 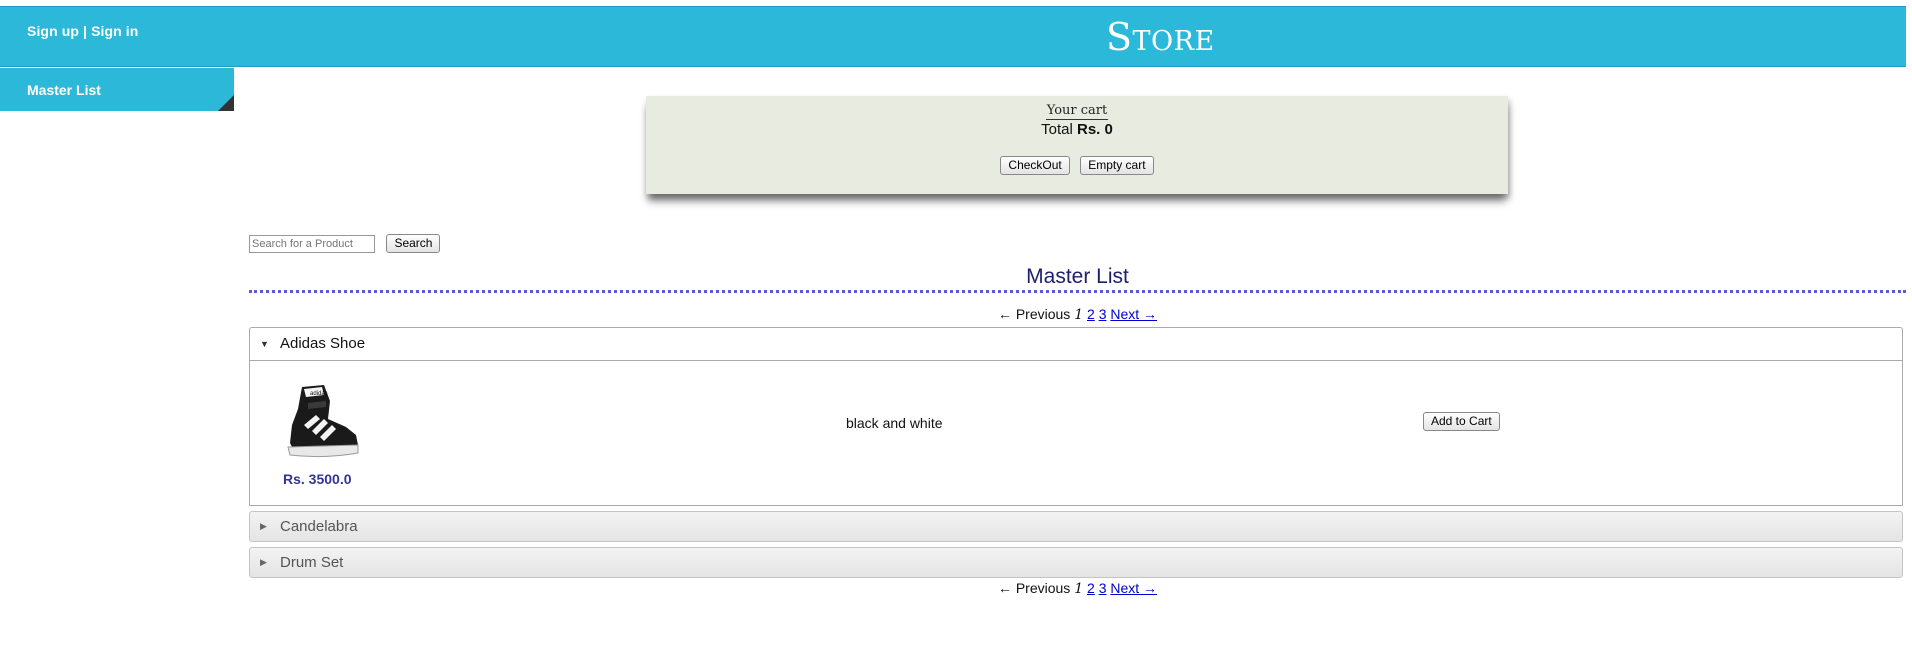 I want to click on cart-total: Total Rs. 0, so click(x=1077, y=129).